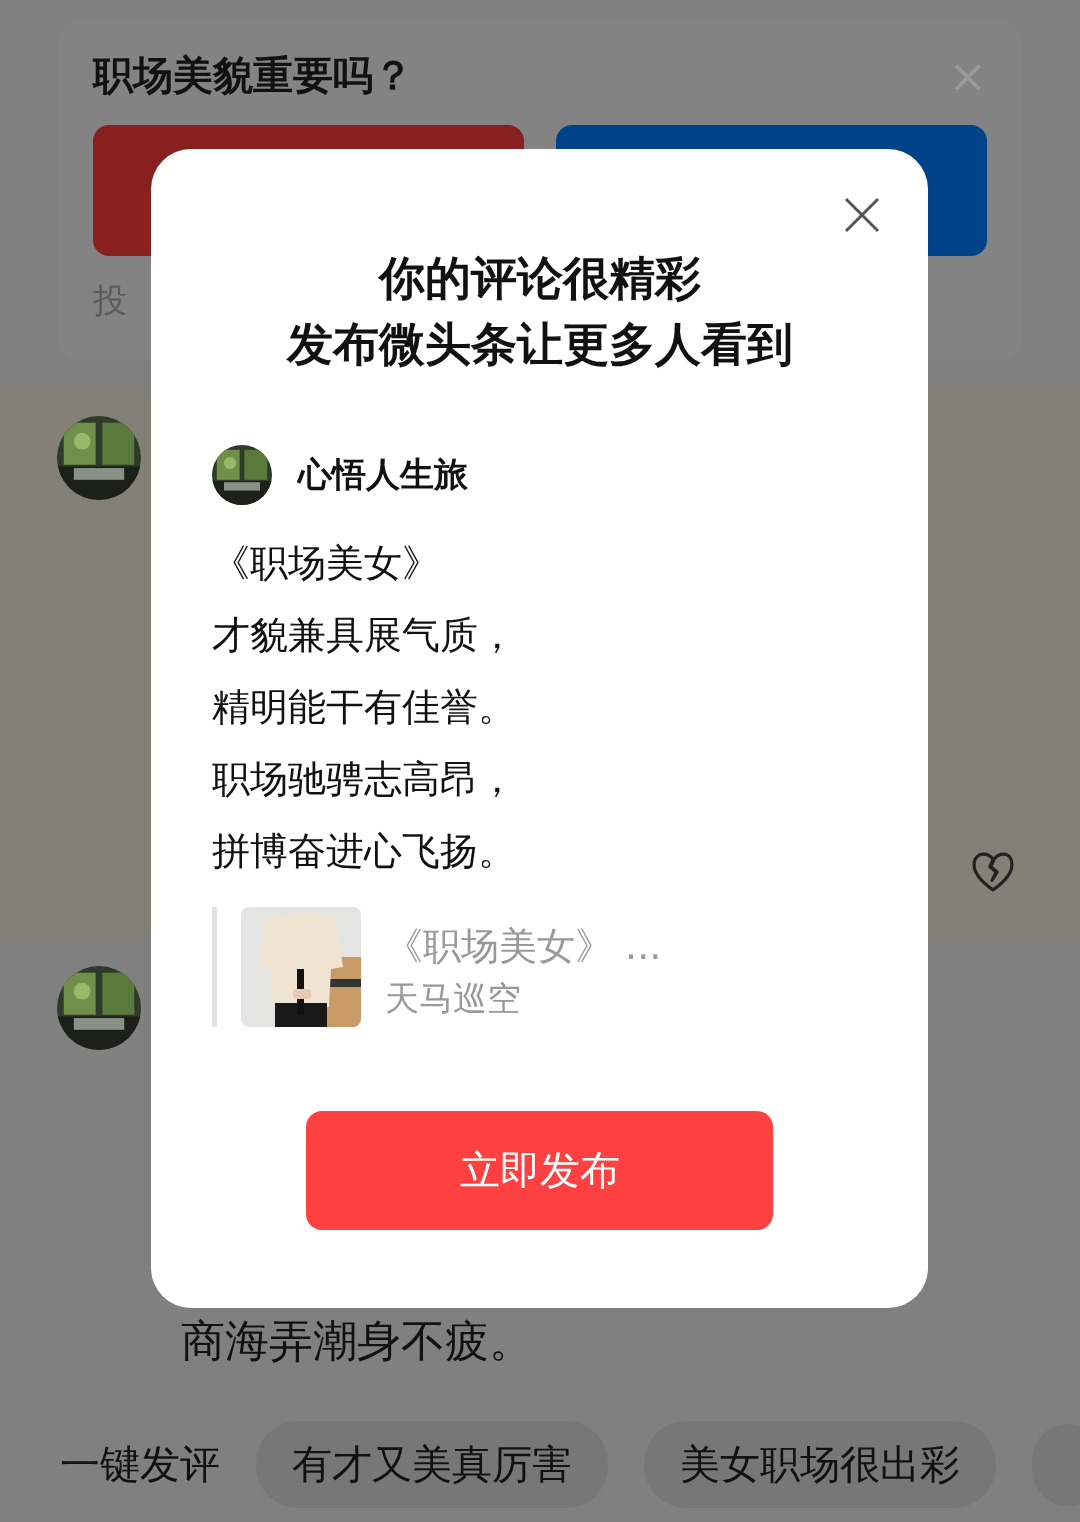 The height and width of the screenshot is (1522, 1080). Describe the element at coordinates (383, 474) in the screenshot. I see `author-name: 心悟人生旅` at that location.